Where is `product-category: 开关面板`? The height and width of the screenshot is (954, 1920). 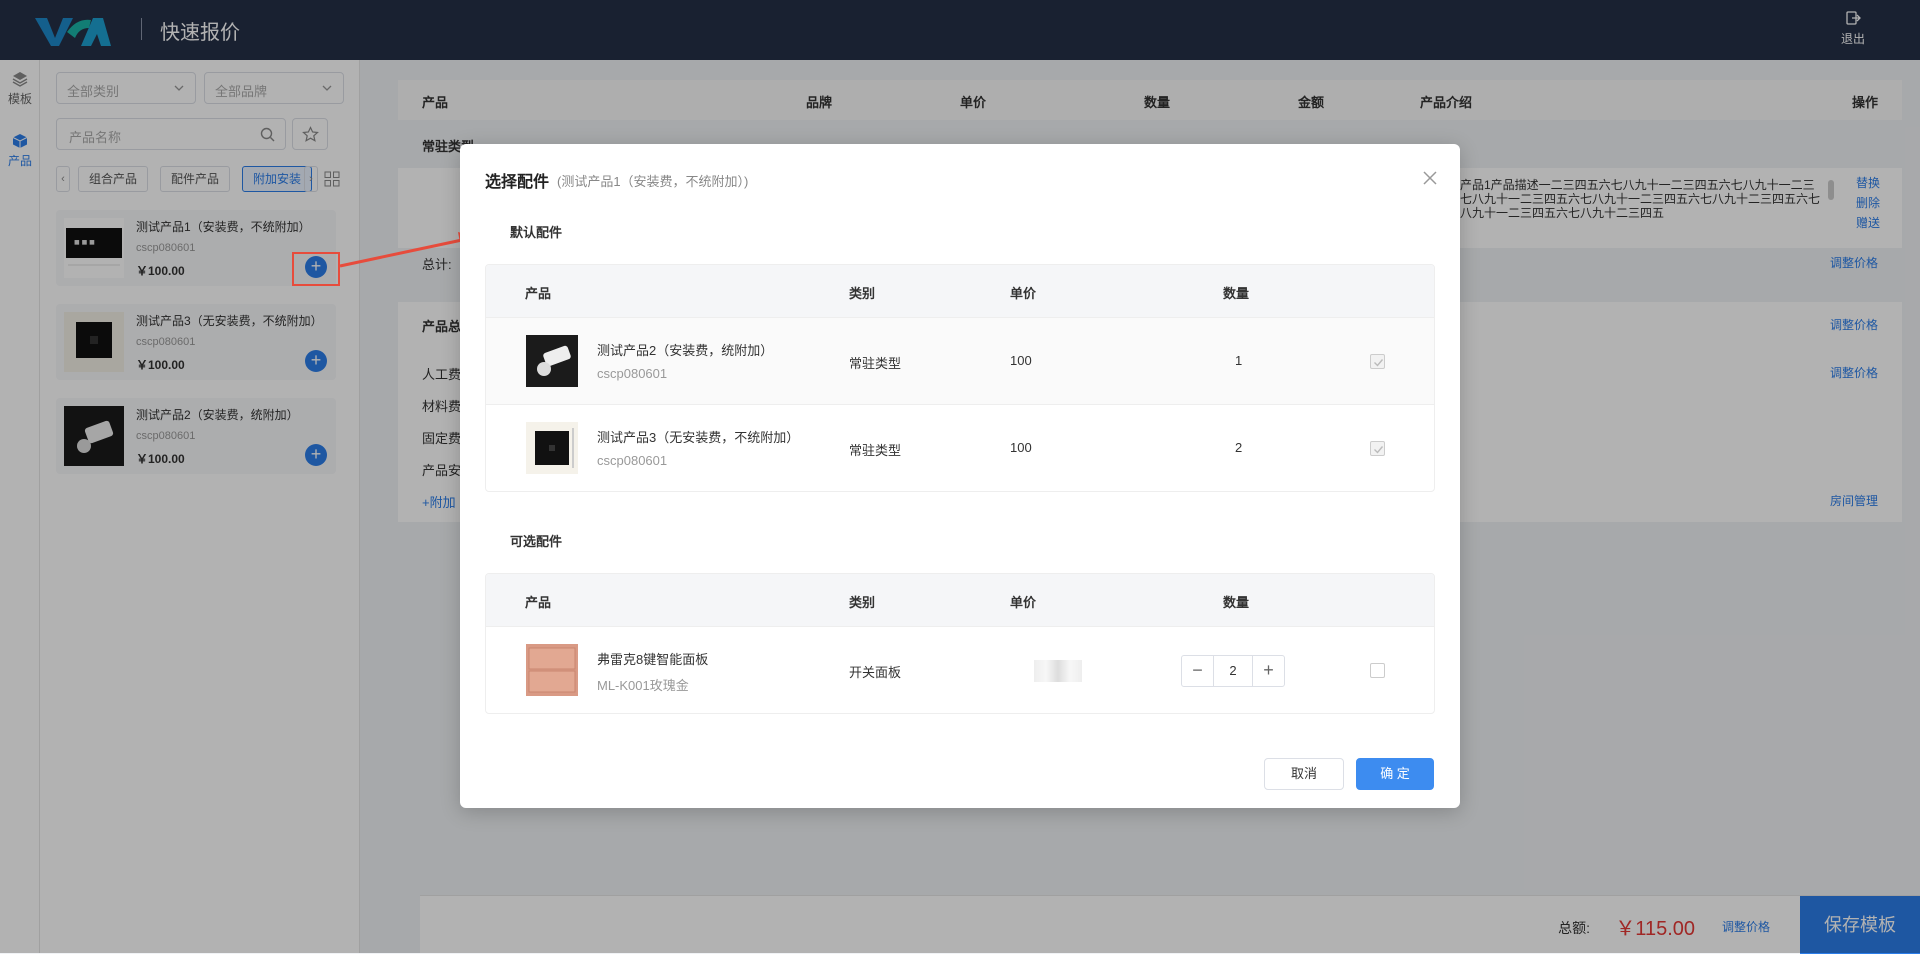 product-category: 开关面板 is located at coordinates (875, 672).